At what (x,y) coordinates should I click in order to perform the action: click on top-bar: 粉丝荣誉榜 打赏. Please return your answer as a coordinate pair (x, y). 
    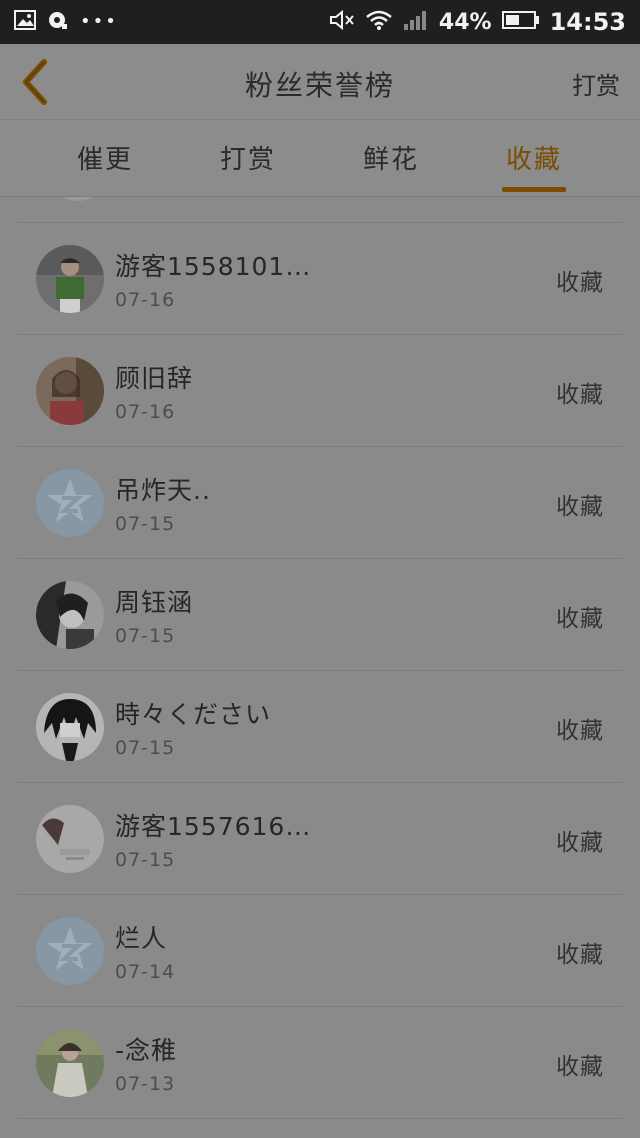
    Looking at the image, I should click on (320, 82).